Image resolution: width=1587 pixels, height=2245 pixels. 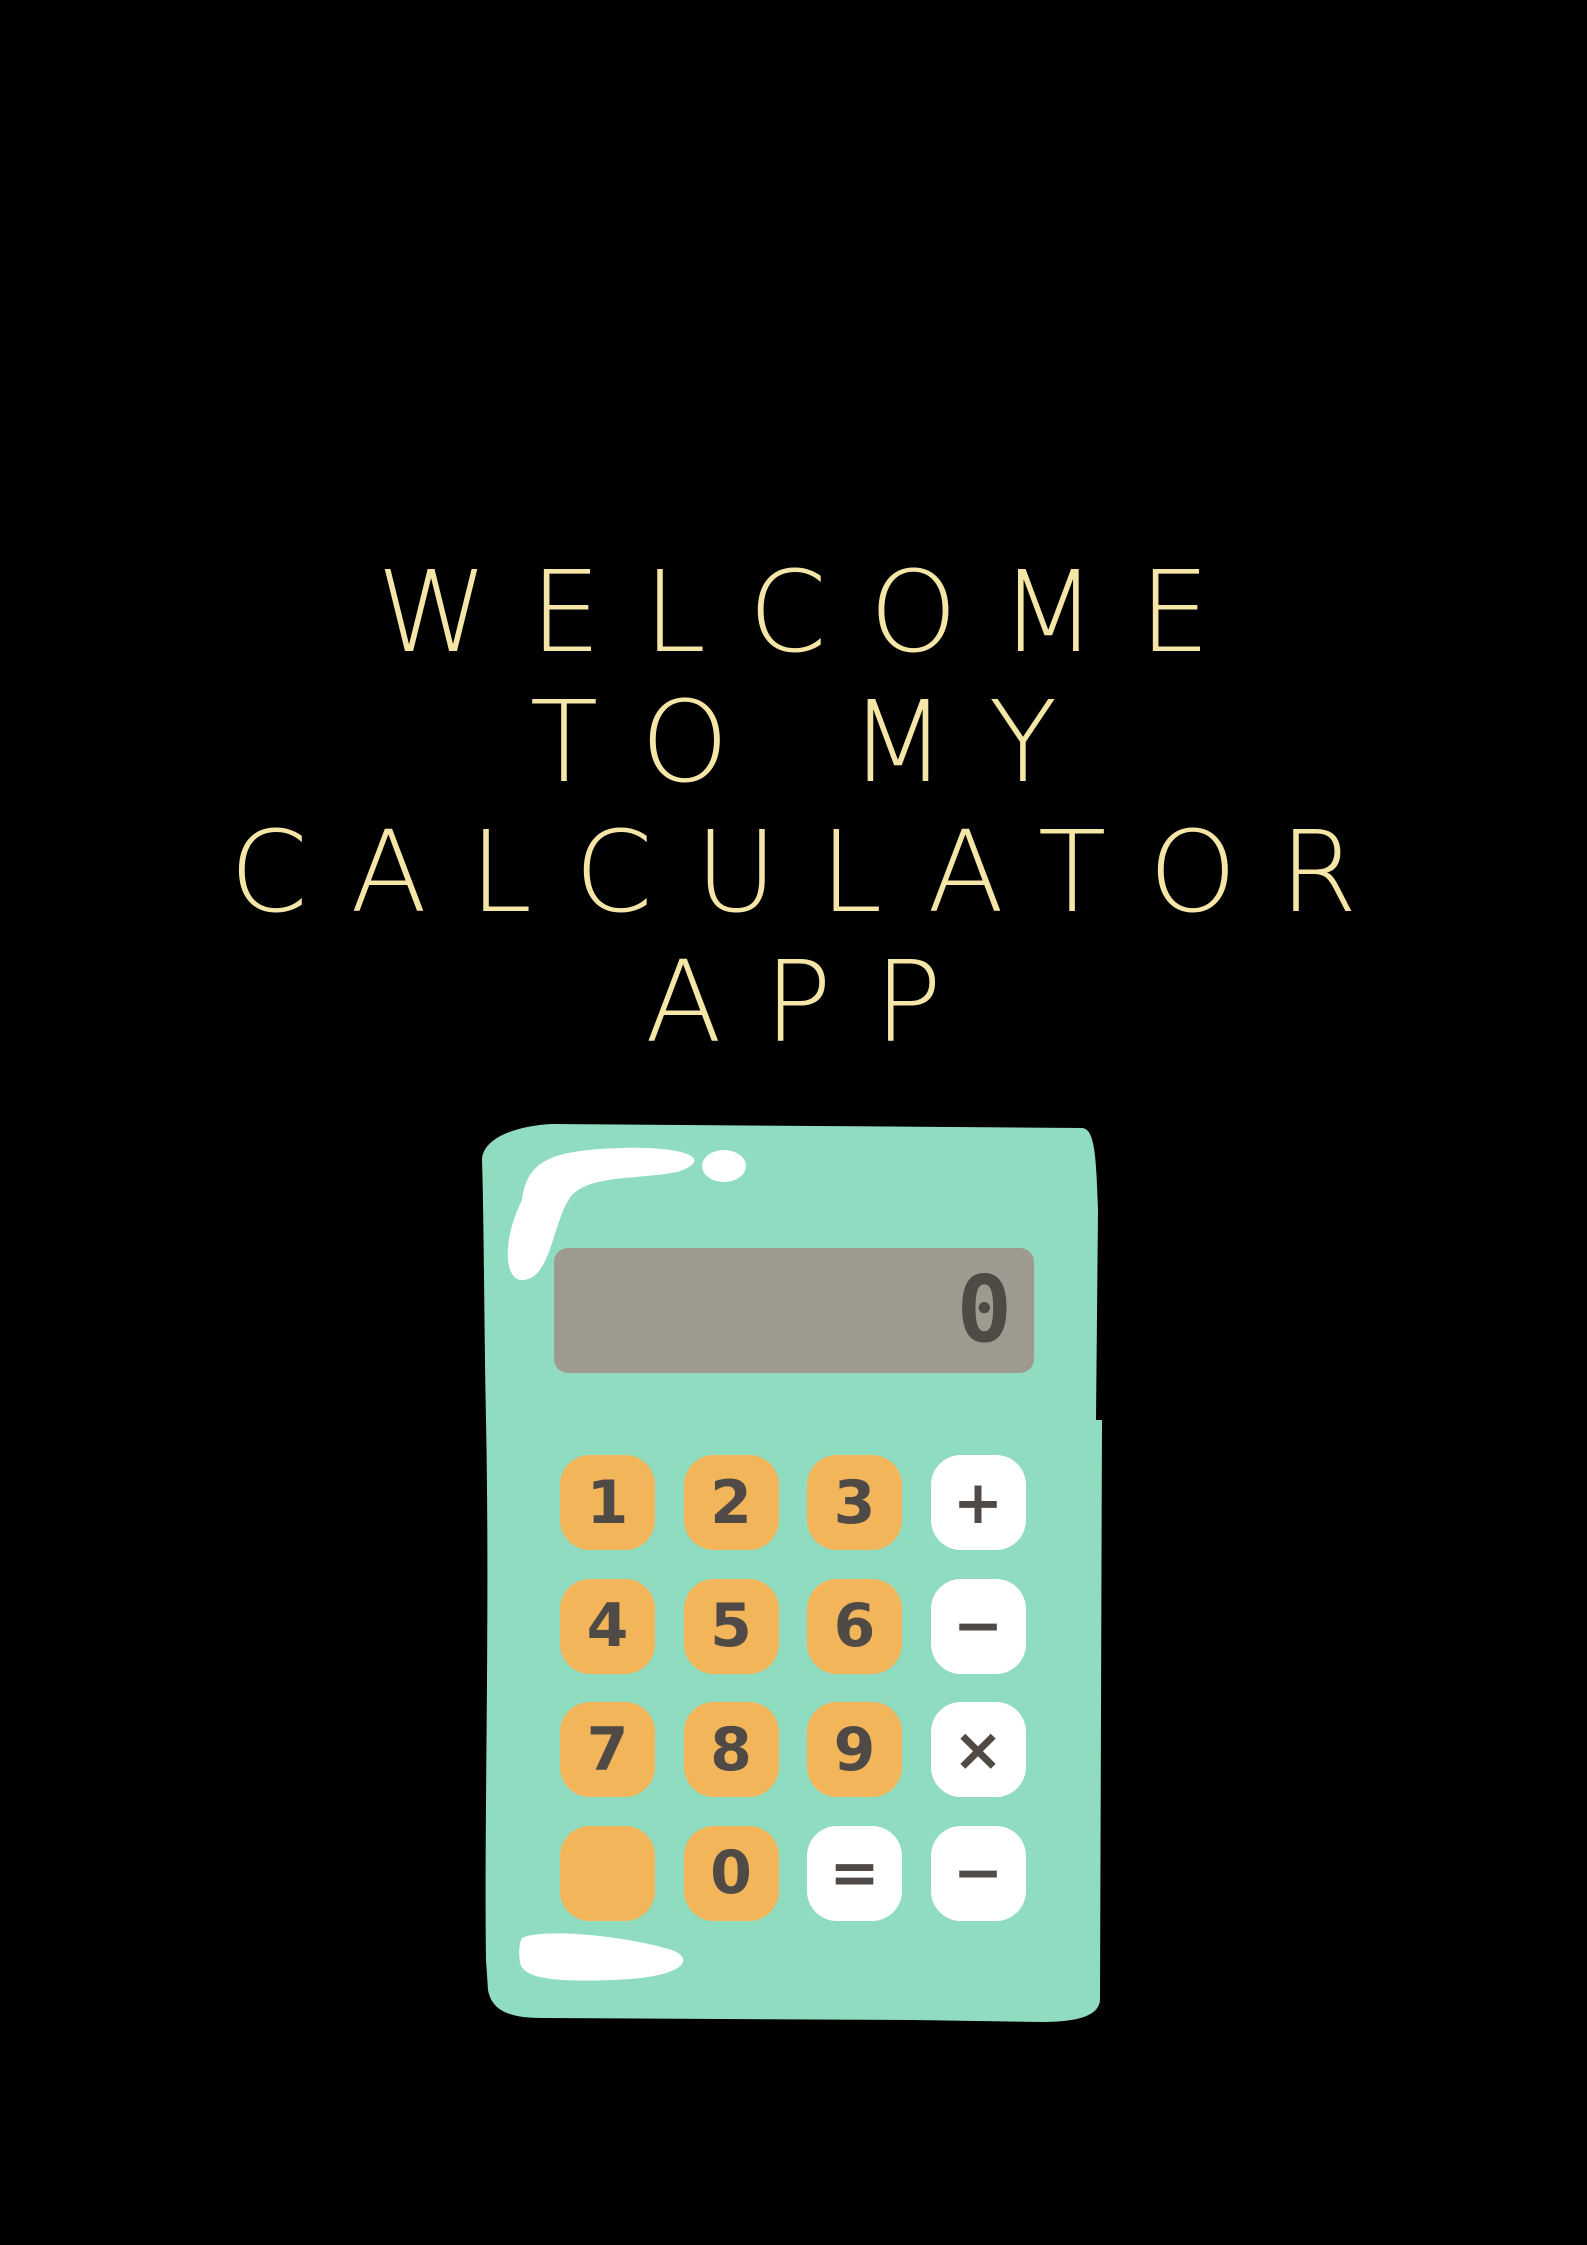 What do you see at coordinates (814, 743) in the screenshot?
I see `welcome-line-2: TO MY` at bounding box center [814, 743].